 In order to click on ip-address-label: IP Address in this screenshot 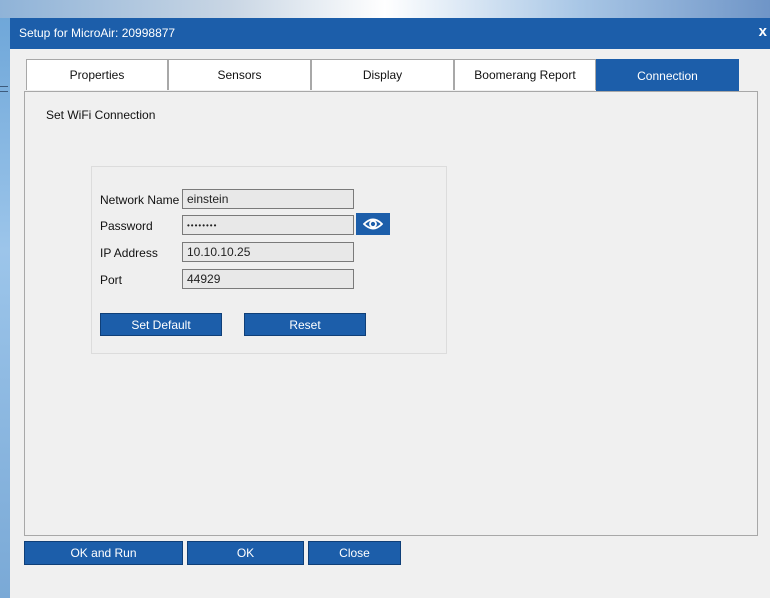, I will do `click(129, 253)`.